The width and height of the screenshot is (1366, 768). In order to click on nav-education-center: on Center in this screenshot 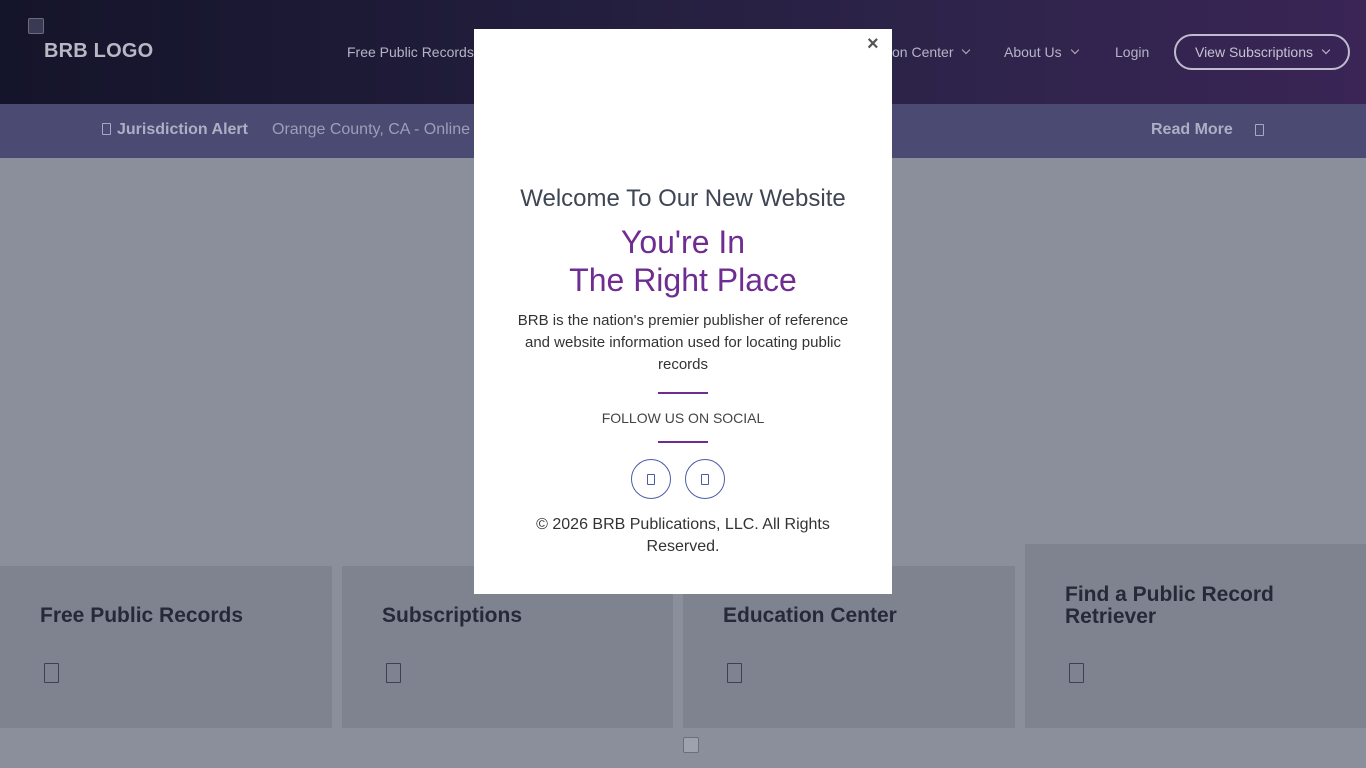, I will do `click(931, 52)`.